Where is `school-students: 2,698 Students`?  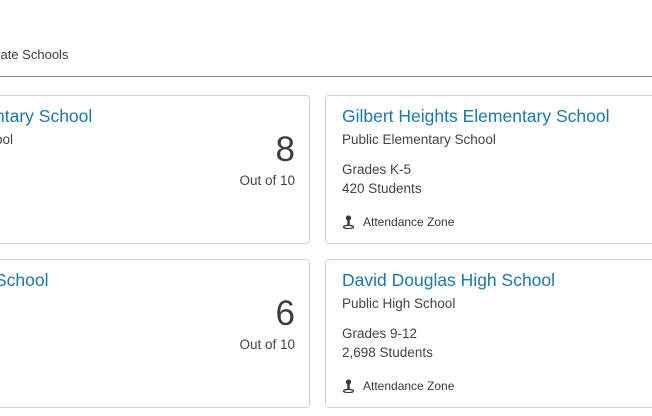
school-students: 2,698 Students is located at coordinates (387, 352).